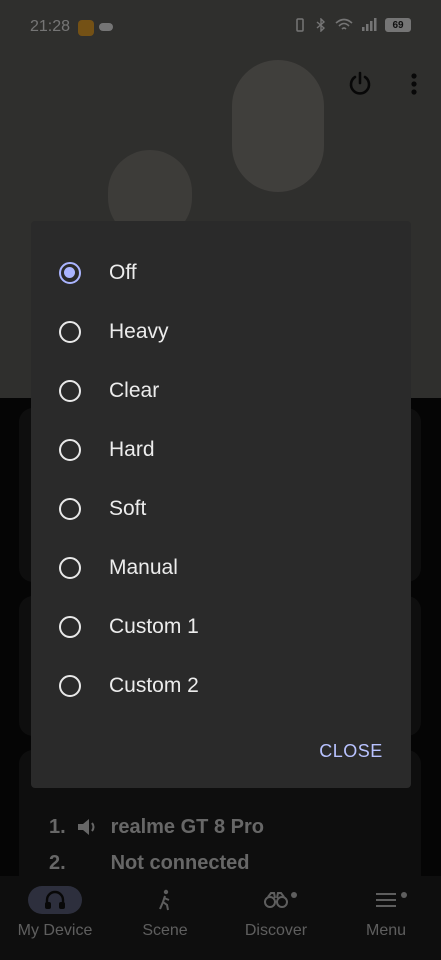 This screenshot has height=960, width=441. What do you see at coordinates (221, 391) in the screenshot?
I see `option-clear: Clear` at bounding box center [221, 391].